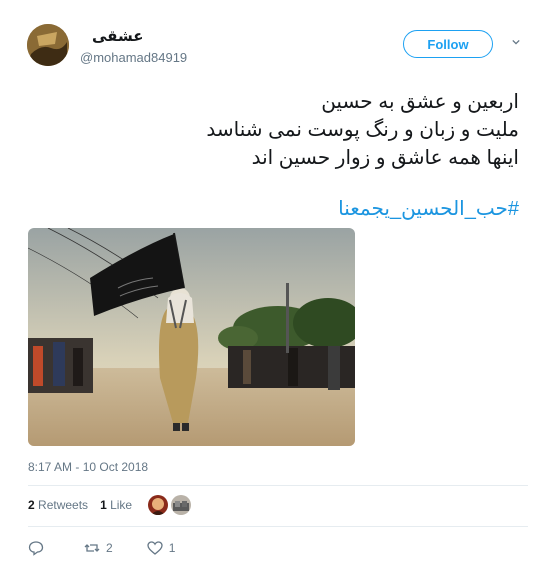 The image size is (545, 570). I want to click on action-bar: 2 1, so click(118, 548).